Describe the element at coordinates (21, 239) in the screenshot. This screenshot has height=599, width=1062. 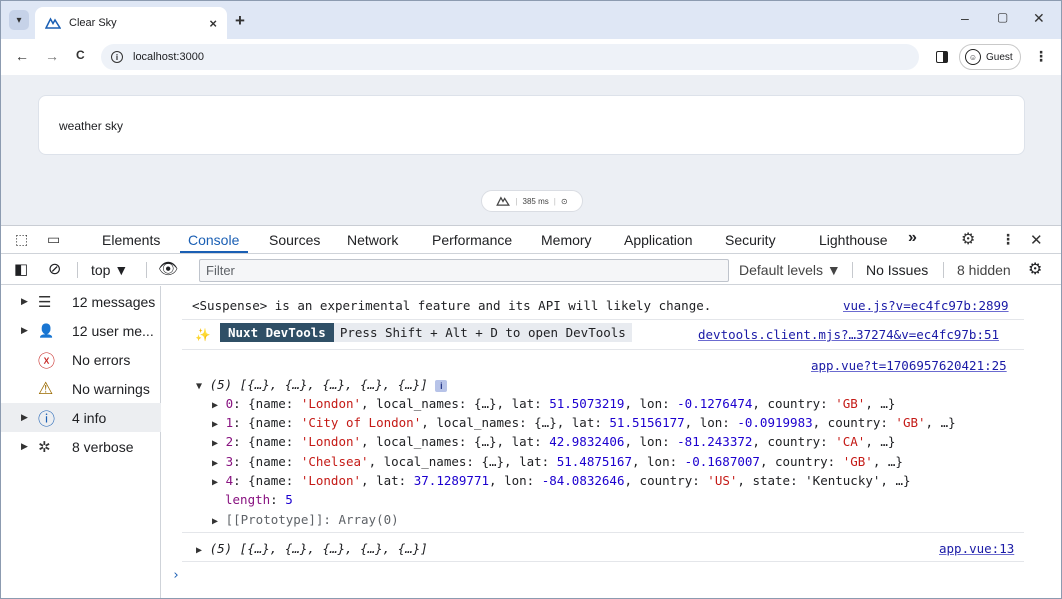
I see `inspect-element-icon: ⬚` at that location.